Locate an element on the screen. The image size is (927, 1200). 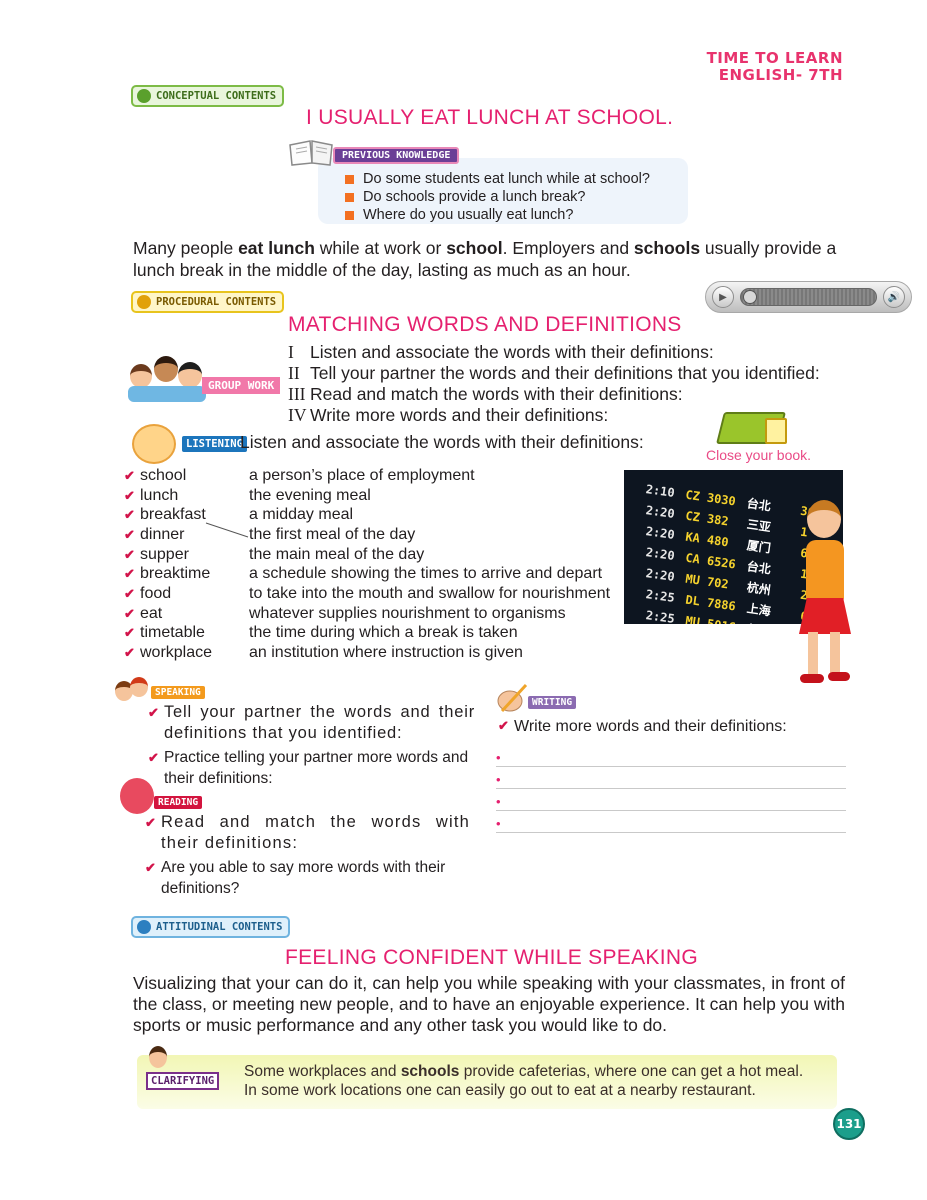
reading-kid-icon is located at coordinates (137, 796).